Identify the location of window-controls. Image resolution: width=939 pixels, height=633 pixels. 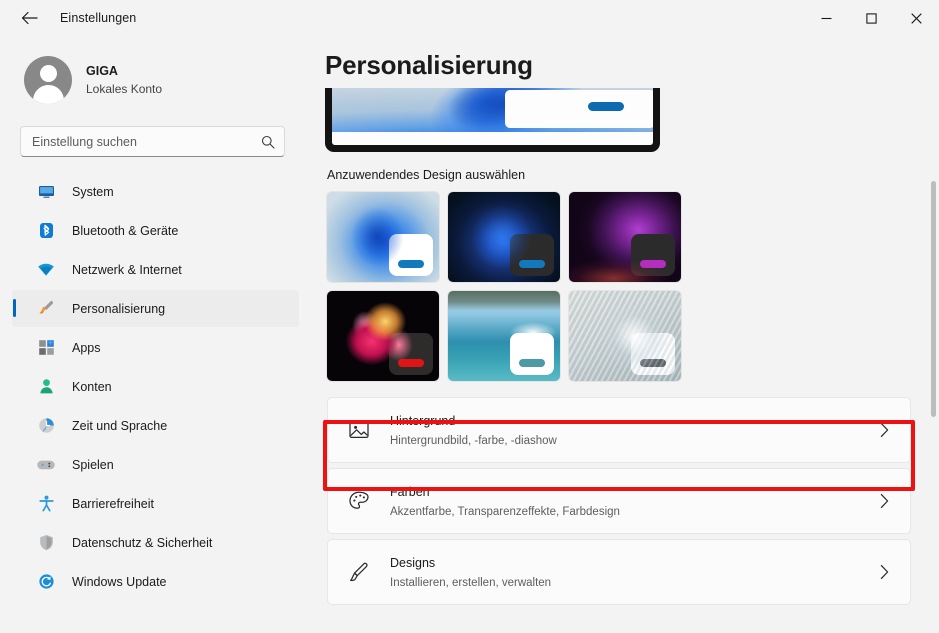
(871, 18).